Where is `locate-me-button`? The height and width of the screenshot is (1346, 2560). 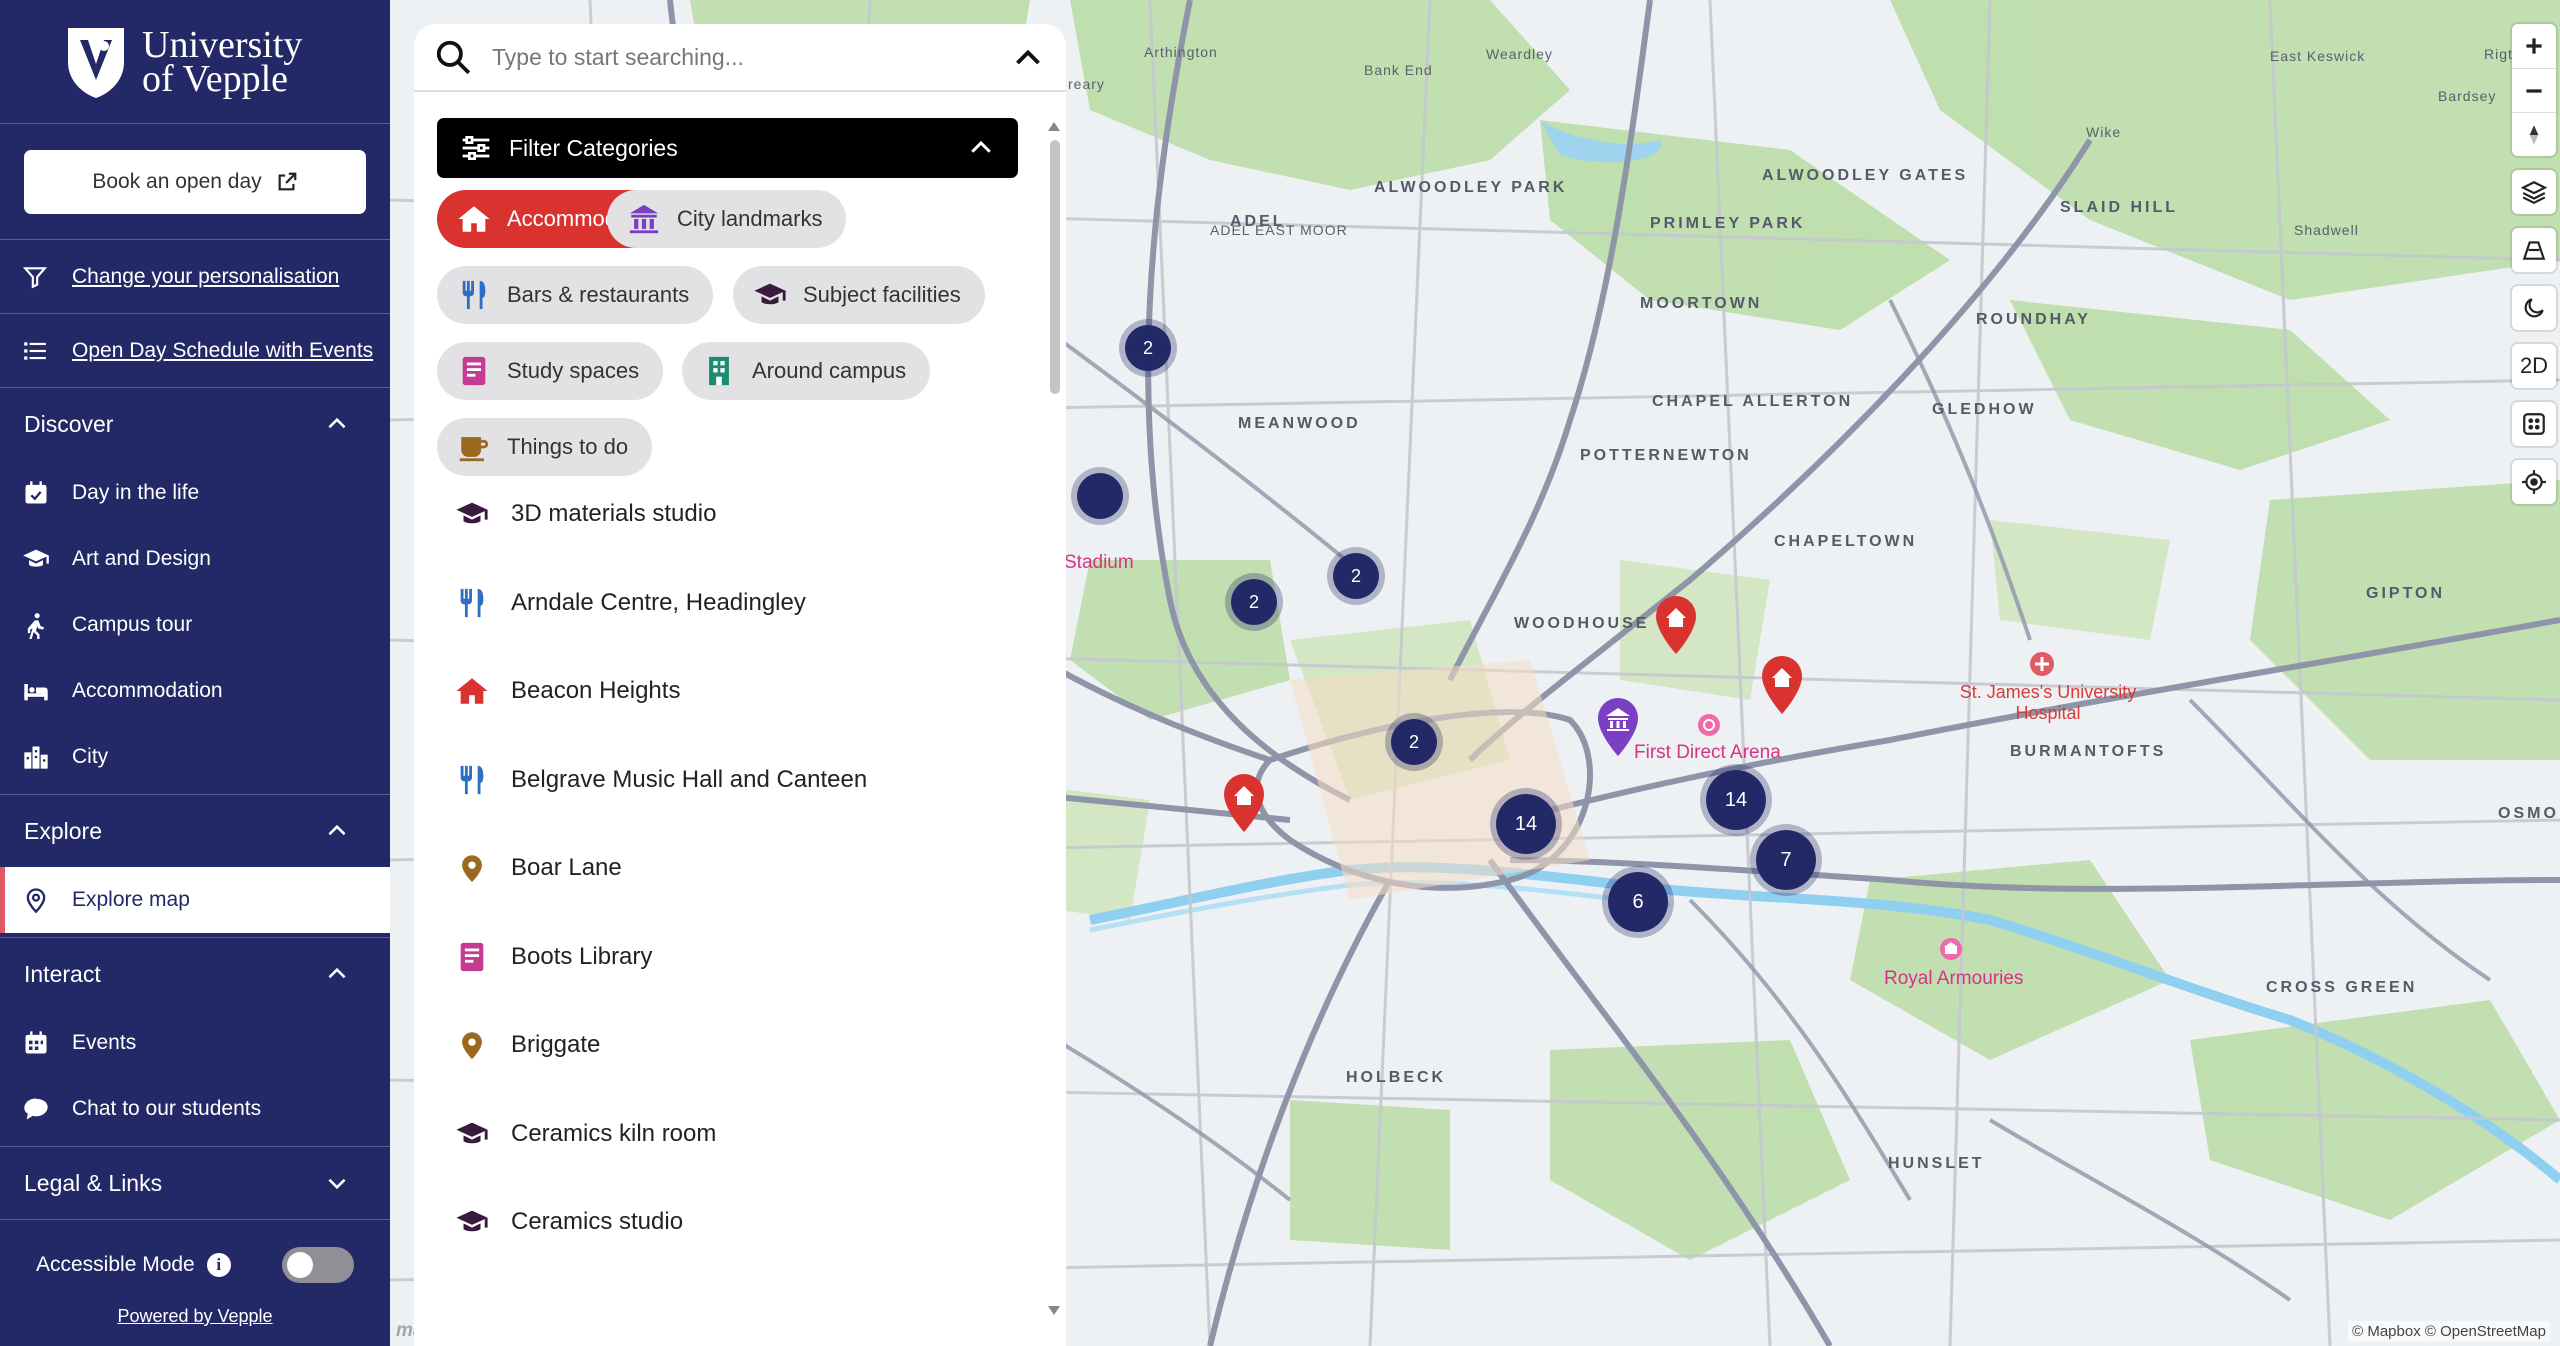 locate-me-button is located at coordinates (2534, 482).